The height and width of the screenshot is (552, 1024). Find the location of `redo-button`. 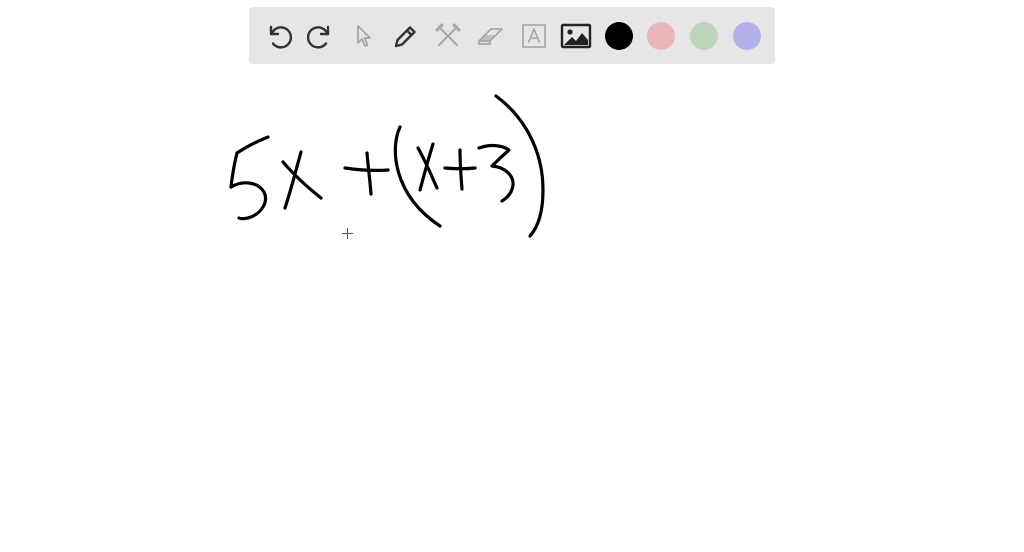

redo-button is located at coordinates (321, 36).